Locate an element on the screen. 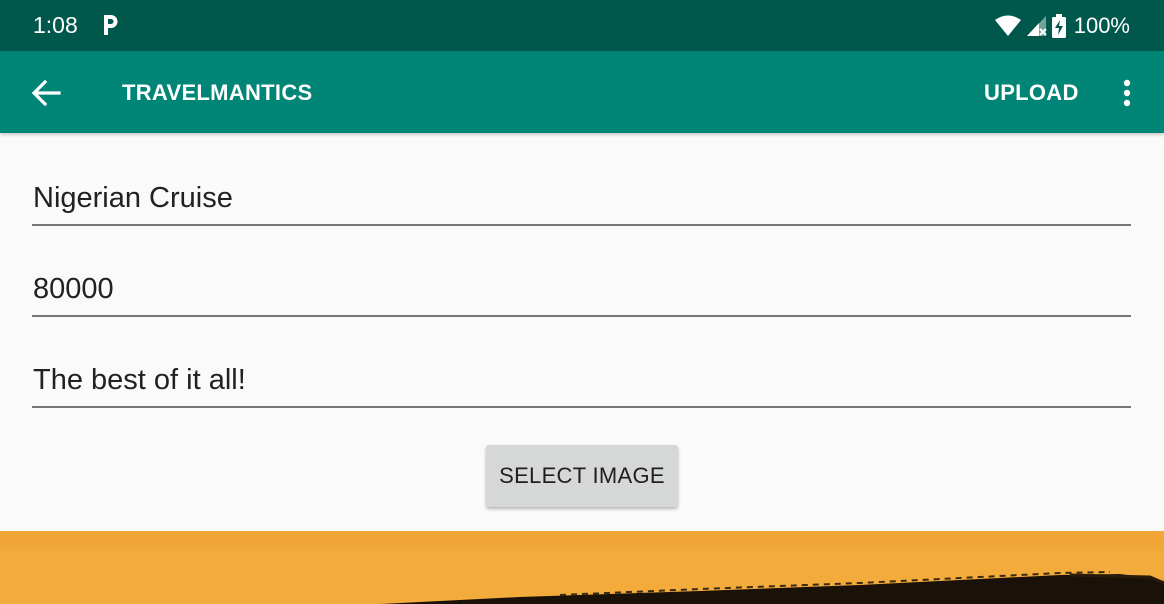 The width and height of the screenshot is (1164, 604). cell-signal-no-data-icon is located at coordinates (1036, 25).